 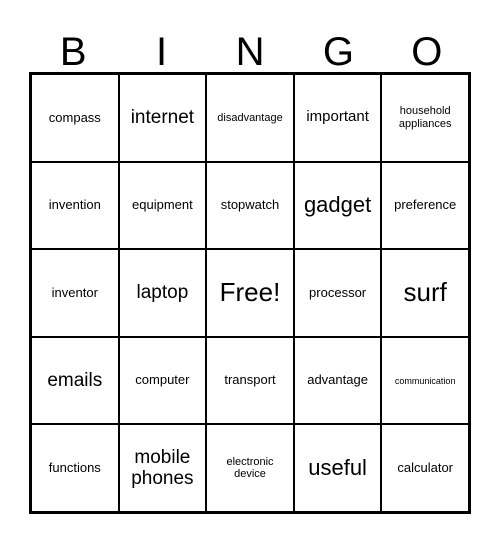 I want to click on bingo-cell-n4: transport, so click(x=250, y=380).